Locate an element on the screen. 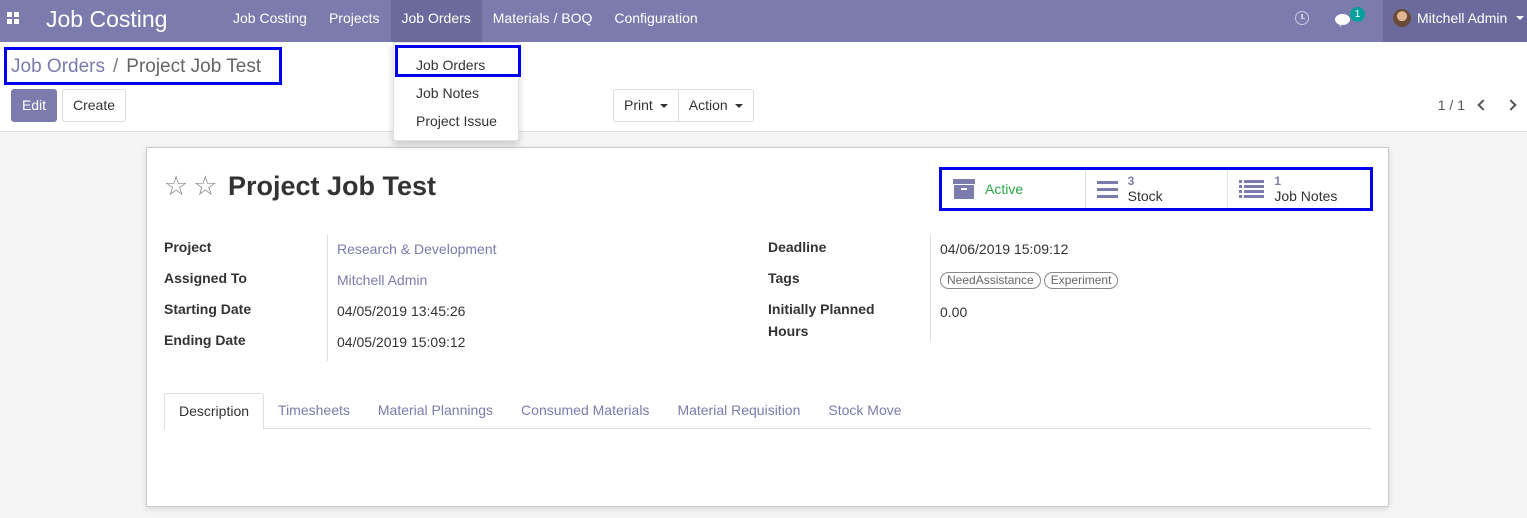  print-label: Print is located at coordinates (638, 105).